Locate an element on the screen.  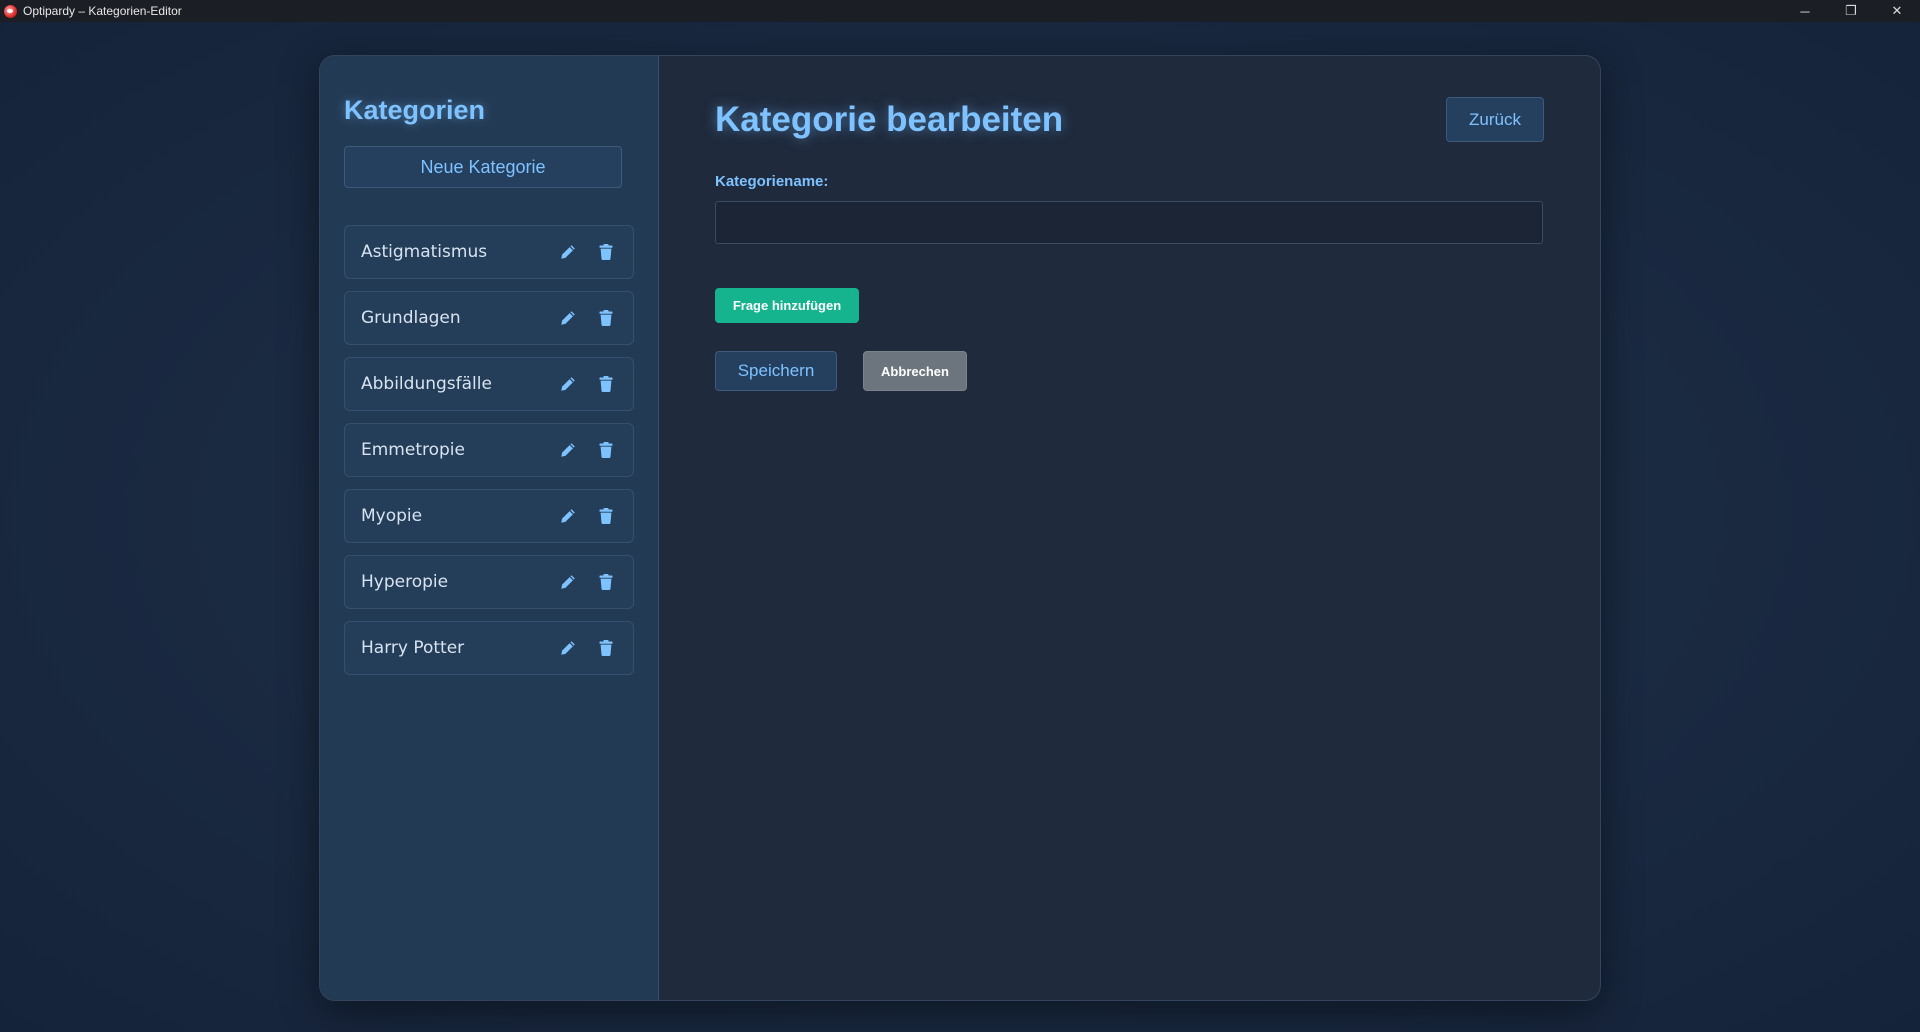
category-item-label: Myopie is located at coordinates (392, 516).